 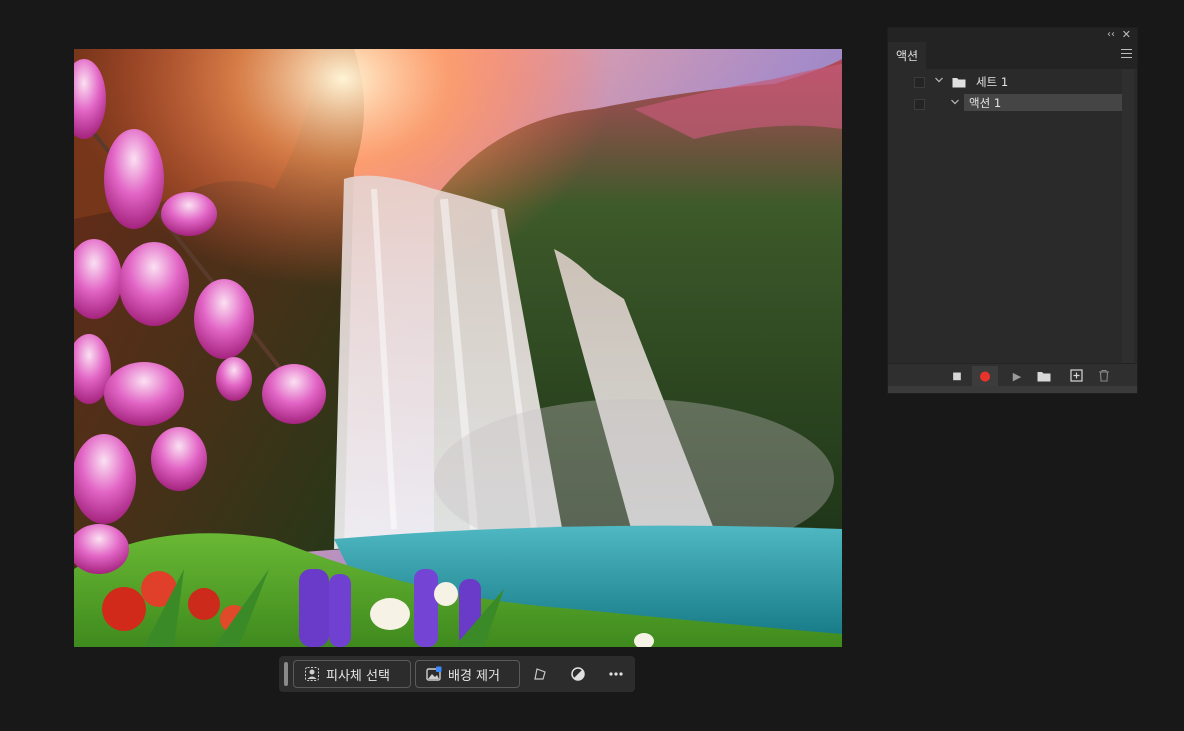 I want to click on record-icon: ●, so click(x=985, y=376).